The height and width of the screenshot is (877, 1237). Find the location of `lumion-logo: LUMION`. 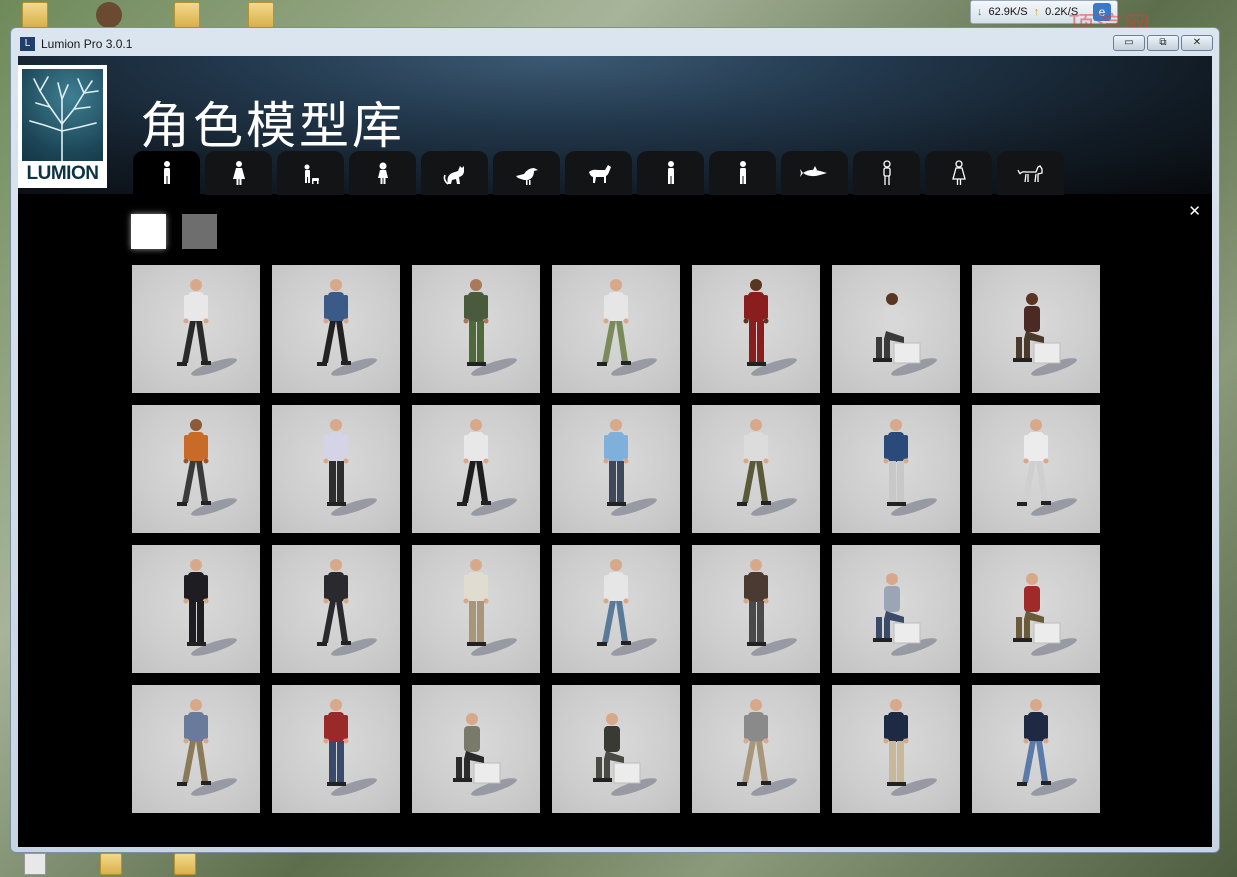

lumion-logo: LUMION is located at coordinates (62, 126).